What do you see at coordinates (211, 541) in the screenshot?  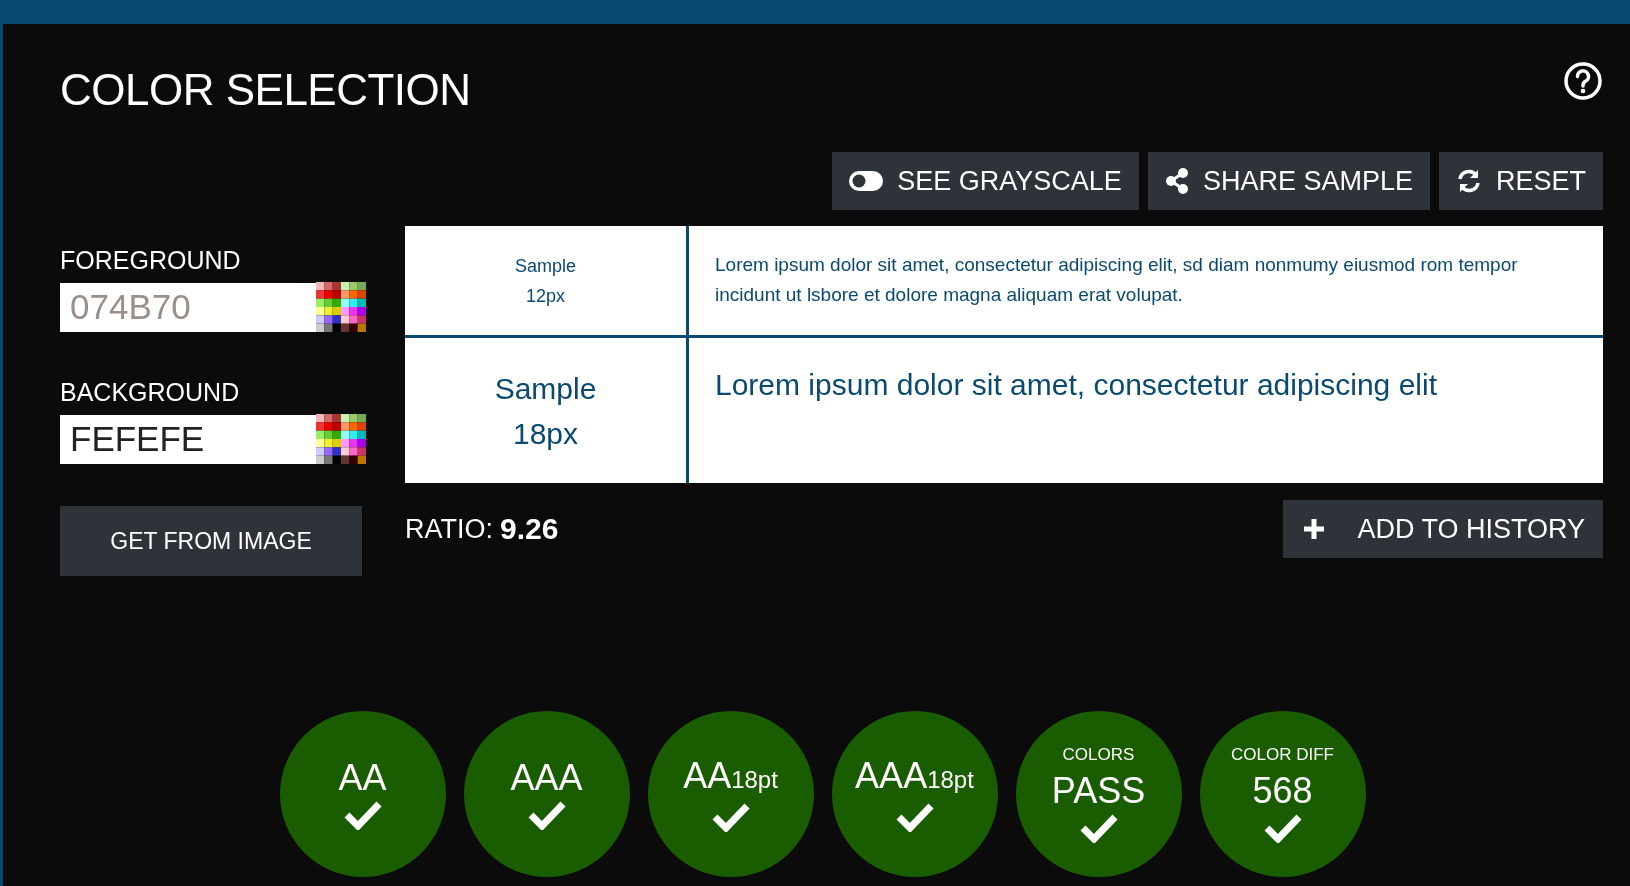 I see `get-from-image-button: GET FROM IMAGE` at bounding box center [211, 541].